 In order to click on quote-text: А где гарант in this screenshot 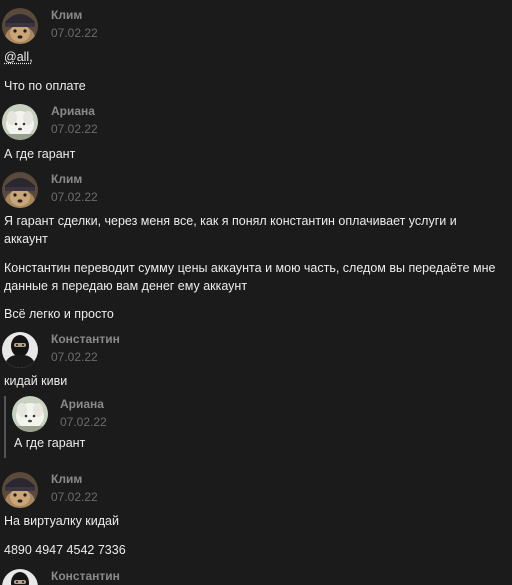, I will do `click(50, 443)`.